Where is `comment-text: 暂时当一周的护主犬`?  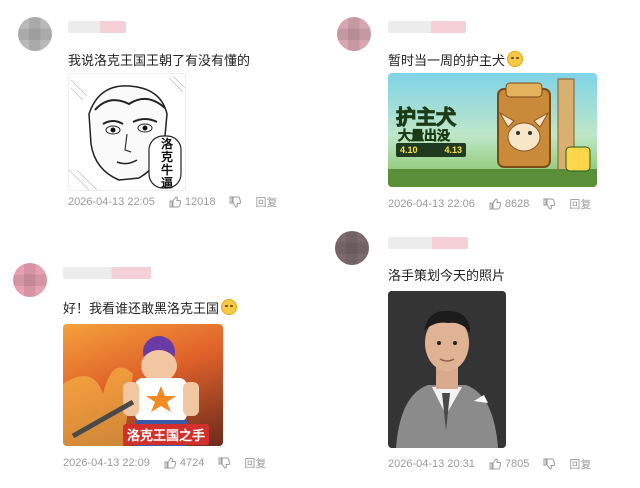 comment-text: 暂时当一周的护主犬 is located at coordinates (456, 59).